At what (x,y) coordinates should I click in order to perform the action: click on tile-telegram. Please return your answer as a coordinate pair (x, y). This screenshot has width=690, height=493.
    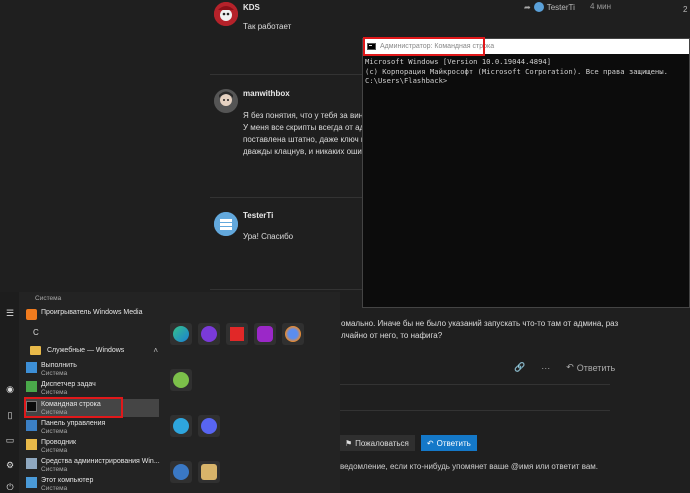
    Looking at the image, I should click on (181, 426).